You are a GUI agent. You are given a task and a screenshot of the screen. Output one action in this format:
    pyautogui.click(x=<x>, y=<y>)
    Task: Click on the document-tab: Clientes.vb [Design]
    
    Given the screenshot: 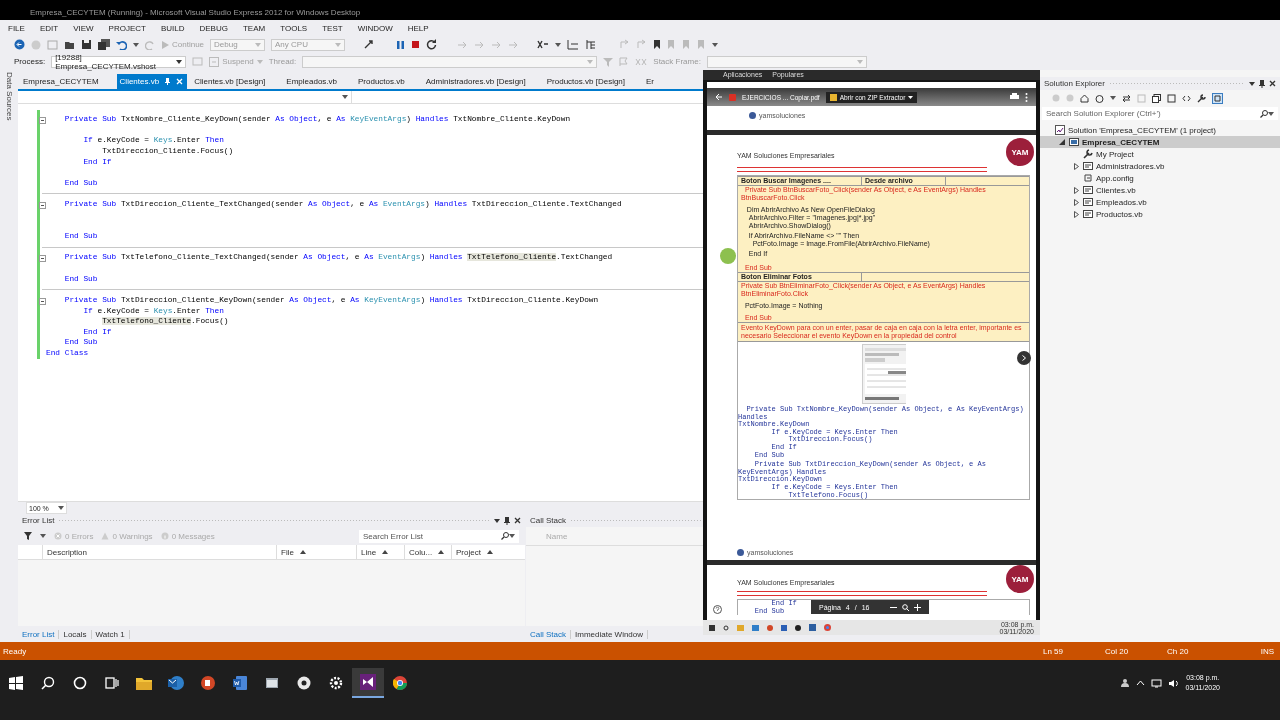 What is the action you would take?
    pyautogui.click(x=235, y=81)
    